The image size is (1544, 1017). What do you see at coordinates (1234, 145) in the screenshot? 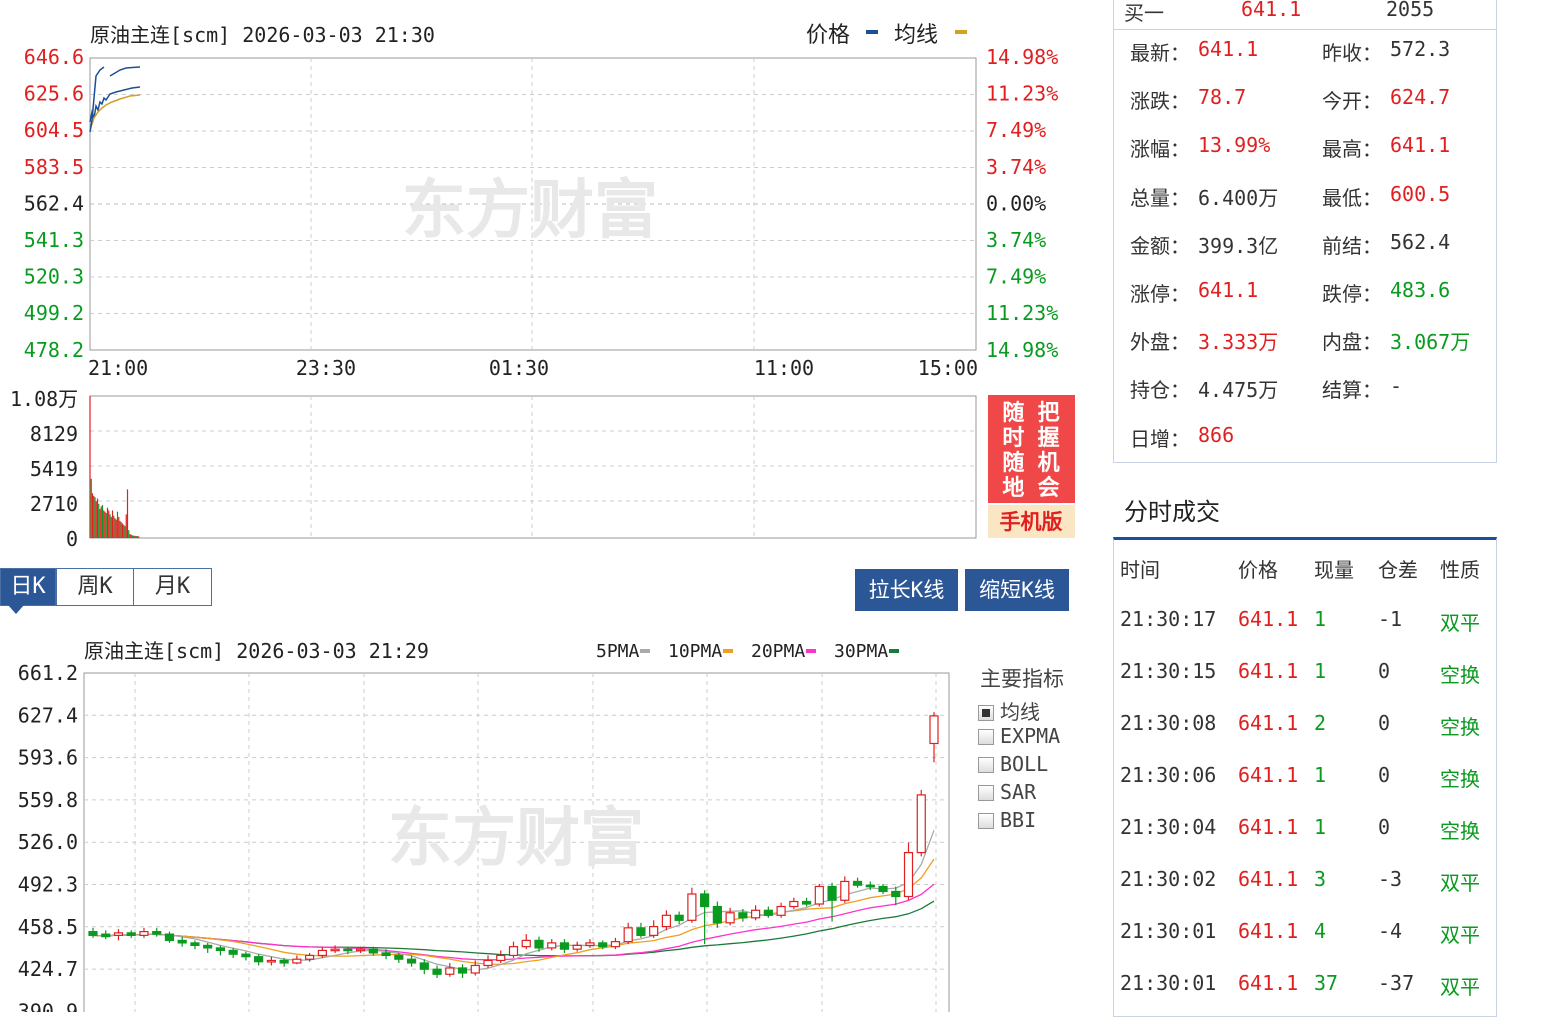
I see `quote-value: 13.99%` at bounding box center [1234, 145].